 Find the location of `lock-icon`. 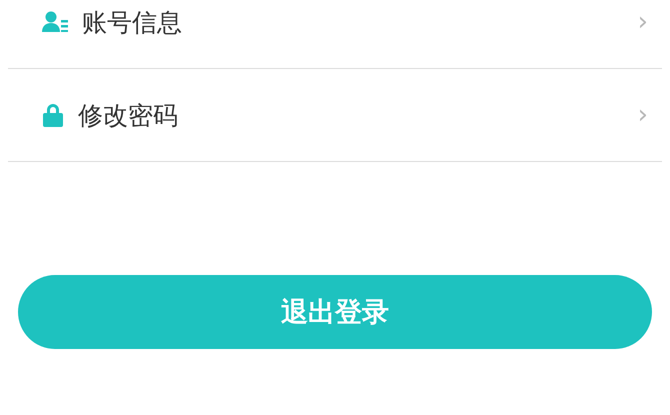

lock-icon is located at coordinates (53, 115).